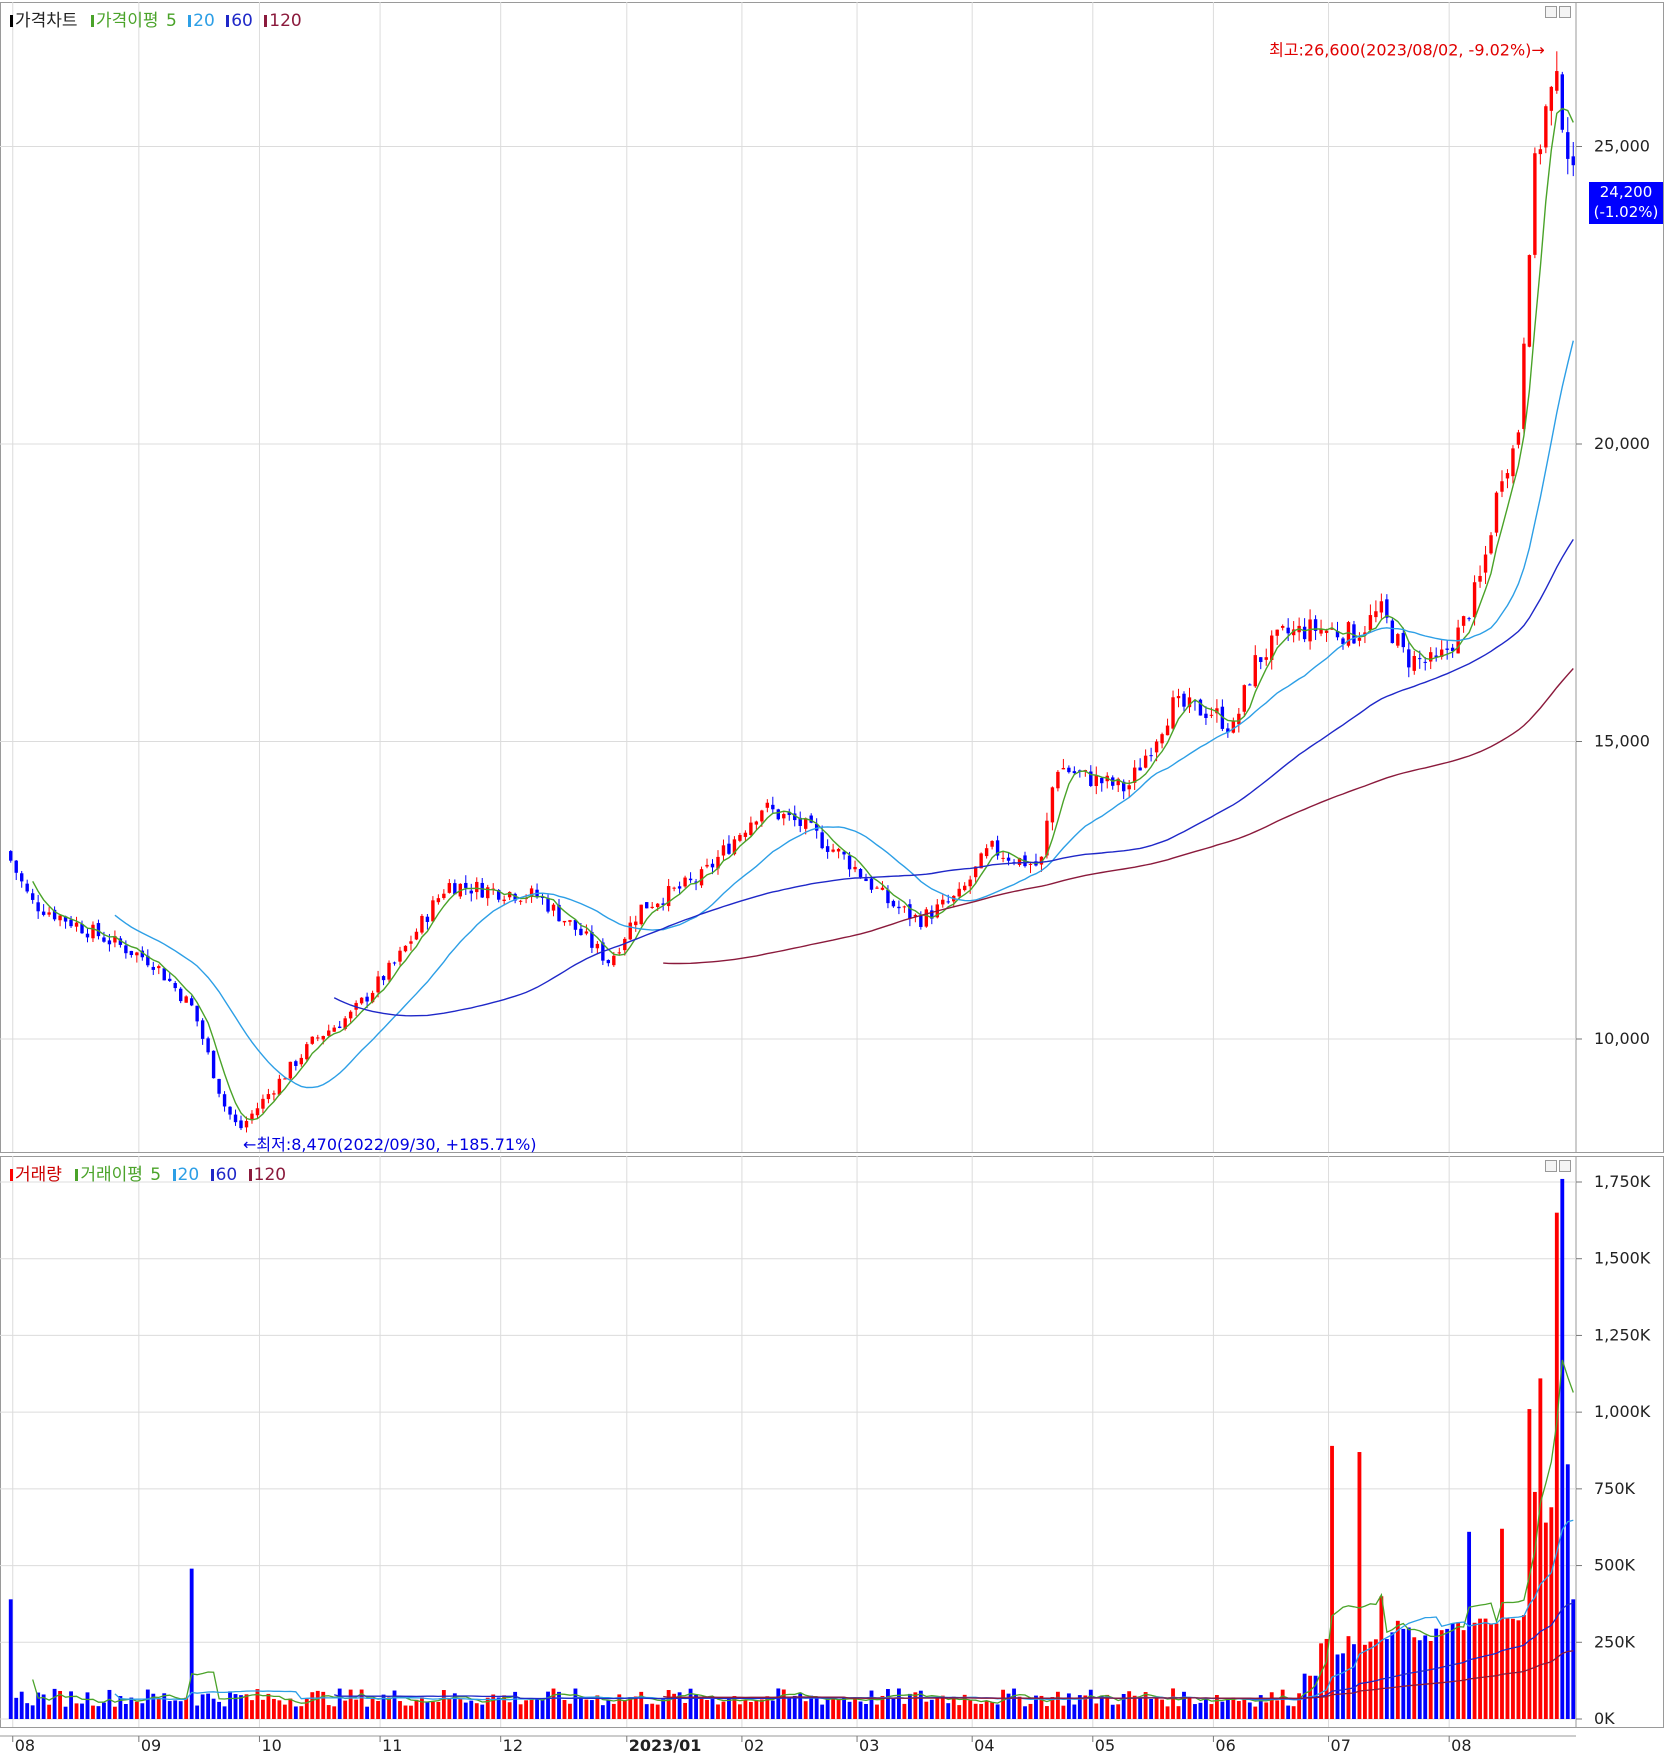 This screenshot has height=1759, width=1664. I want to click on price-tick-label: 10,000, so click(1622, 1038).